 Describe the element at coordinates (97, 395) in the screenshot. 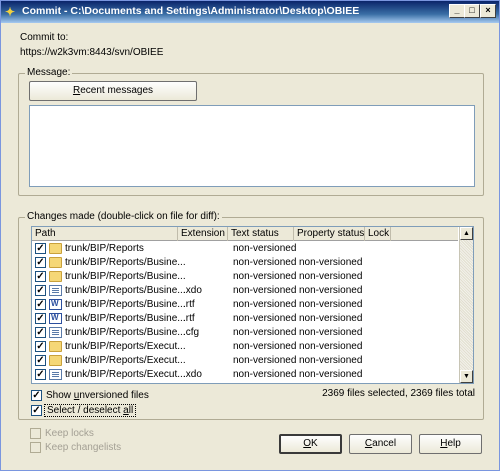

I see `show-unversioned-label: Show unversioned files` at that location.